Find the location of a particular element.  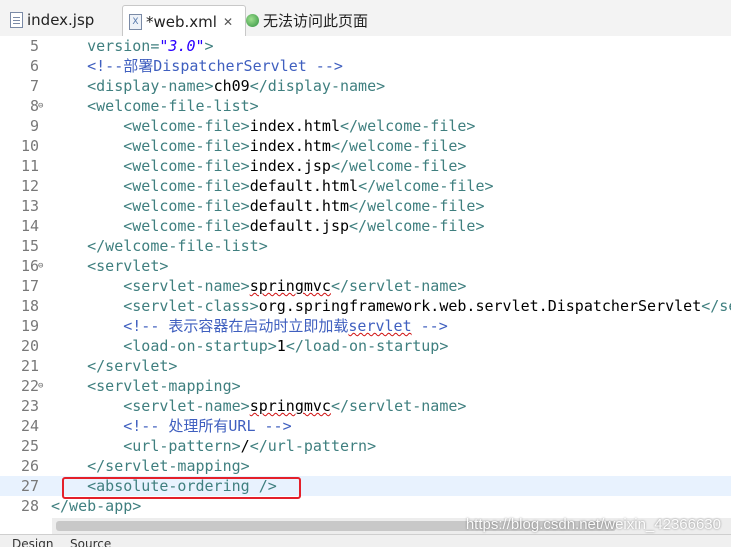

line-number: 7 is located at coordinates (34, 86).